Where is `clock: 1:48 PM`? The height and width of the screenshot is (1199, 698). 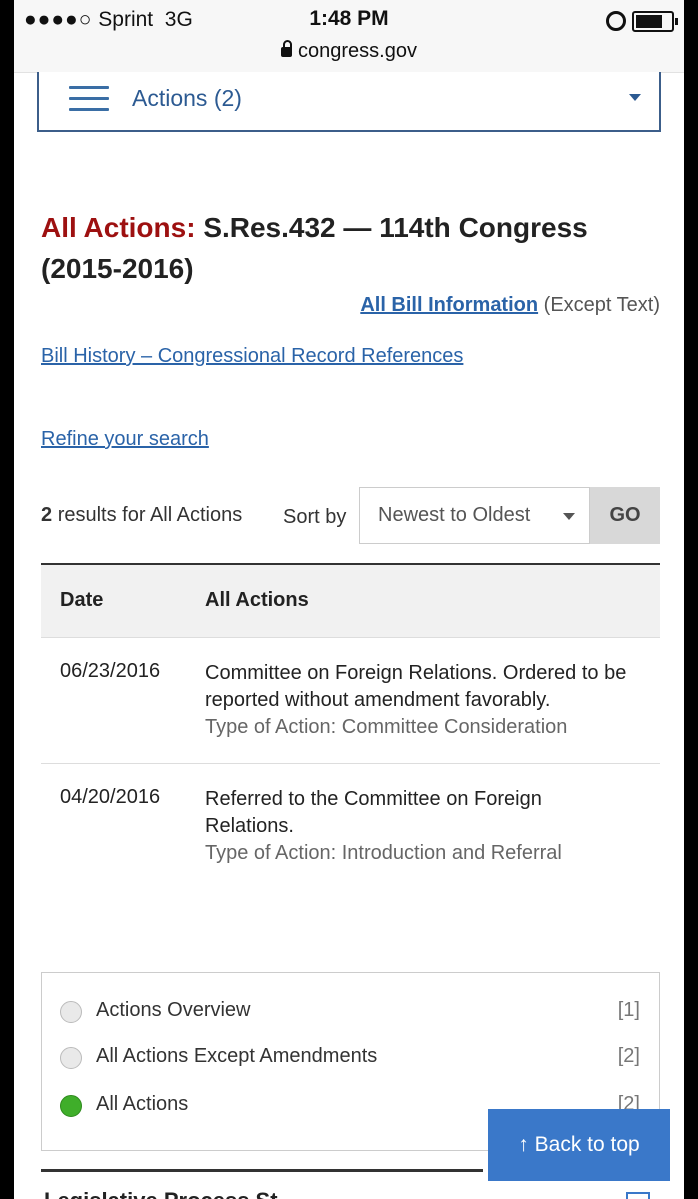 clock: 1:48 PM is located at coordinates (349, 18).